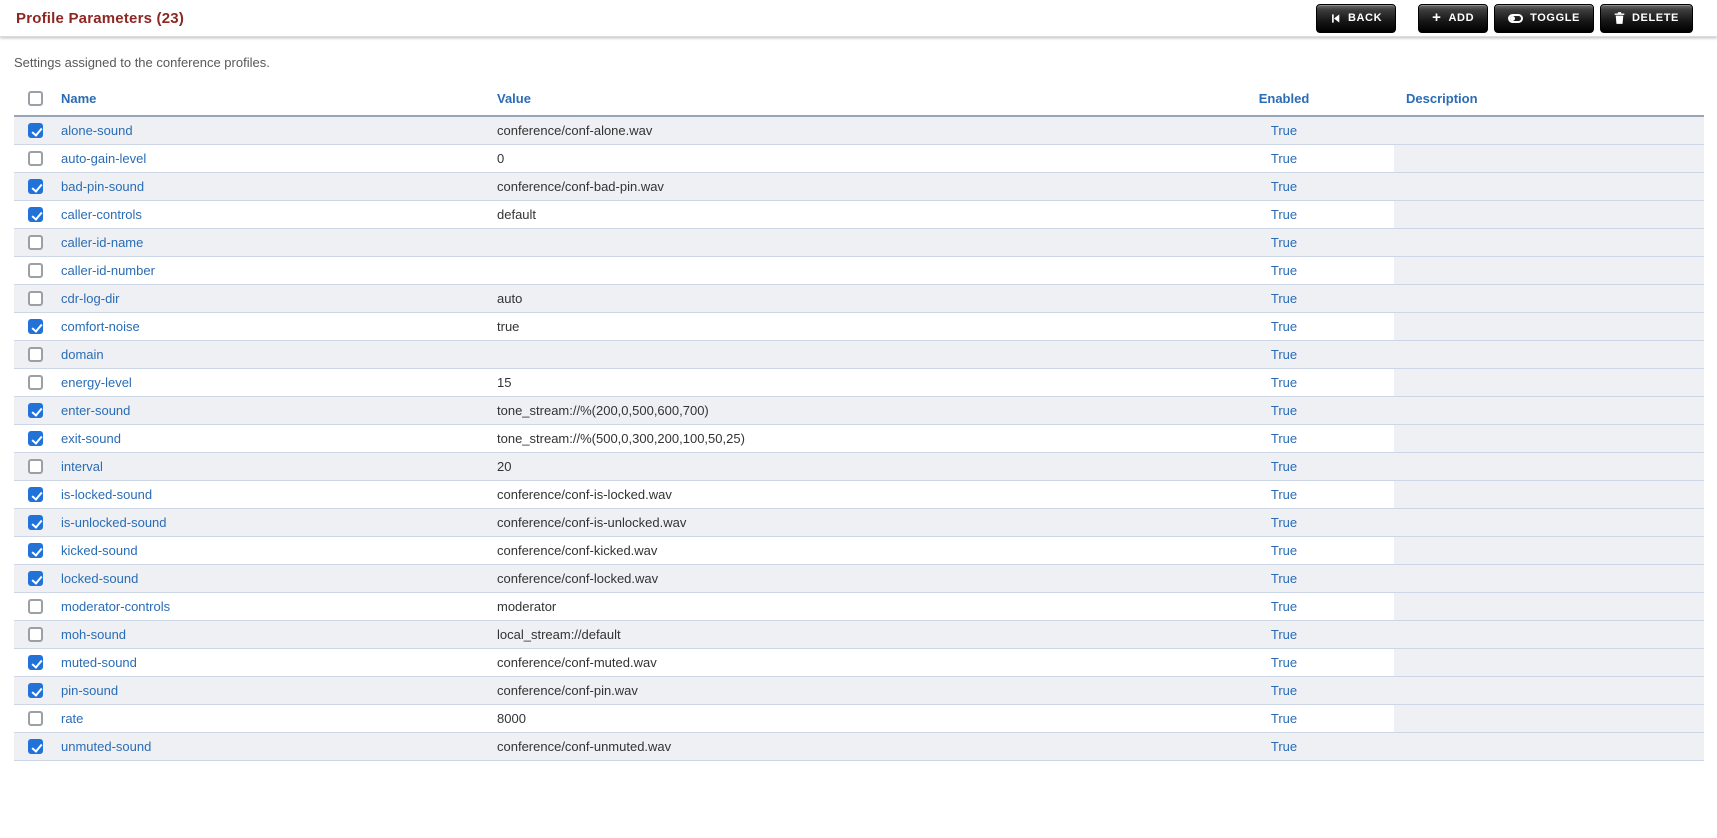 This screenshot has width=1717, height=838. Describe the element at coordinates (1356, 18) in the screenshot. I see `back-button: BACK` at that location.